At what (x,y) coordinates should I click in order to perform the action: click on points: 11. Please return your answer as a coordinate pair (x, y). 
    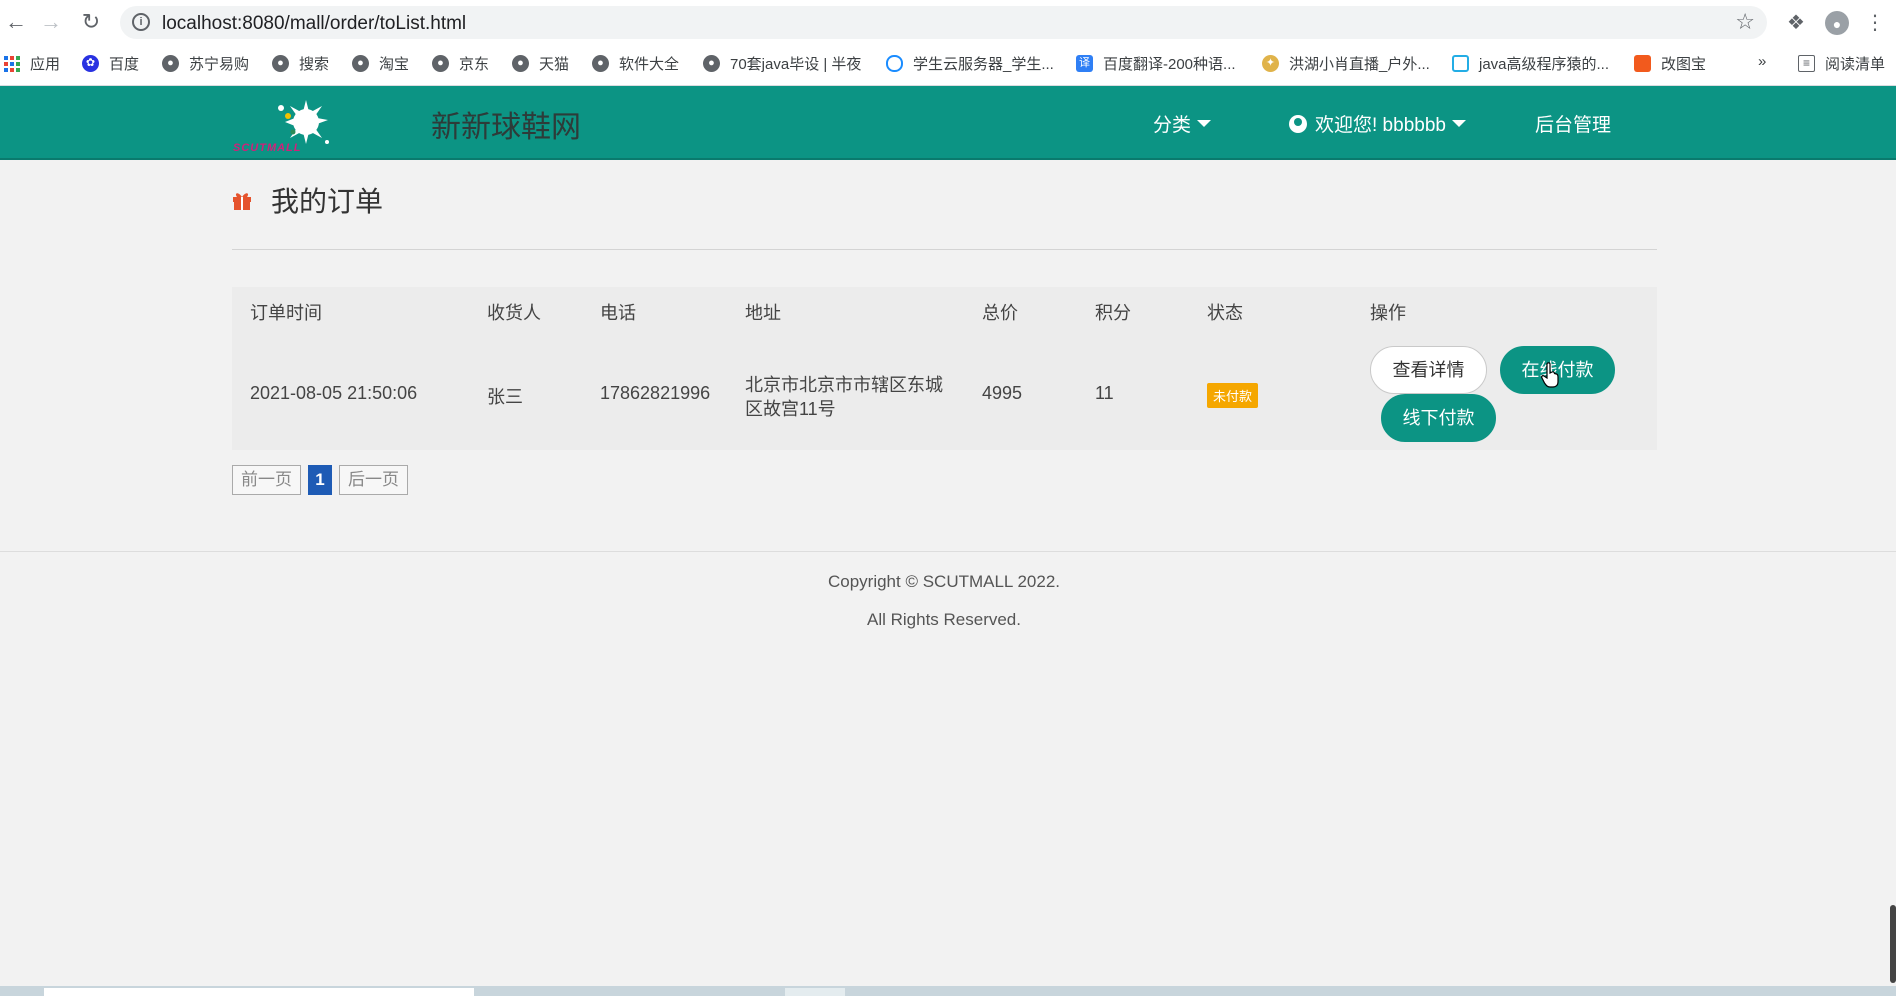
    Looking at the image, I should click on (1104, 393).